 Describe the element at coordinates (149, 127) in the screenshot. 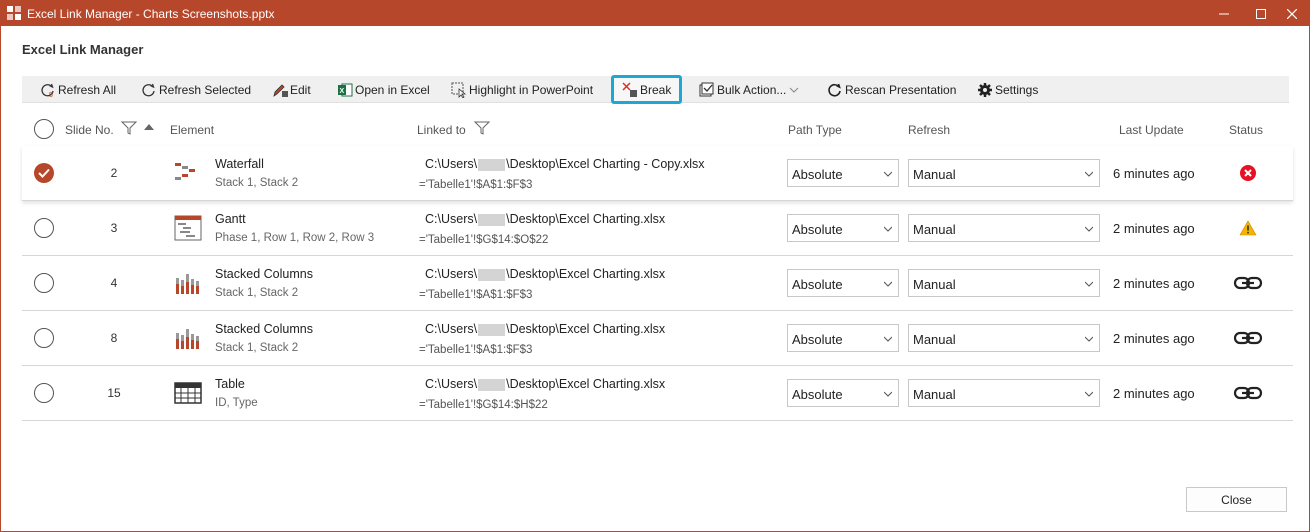

I see `sort-ascending-icon` at that location.